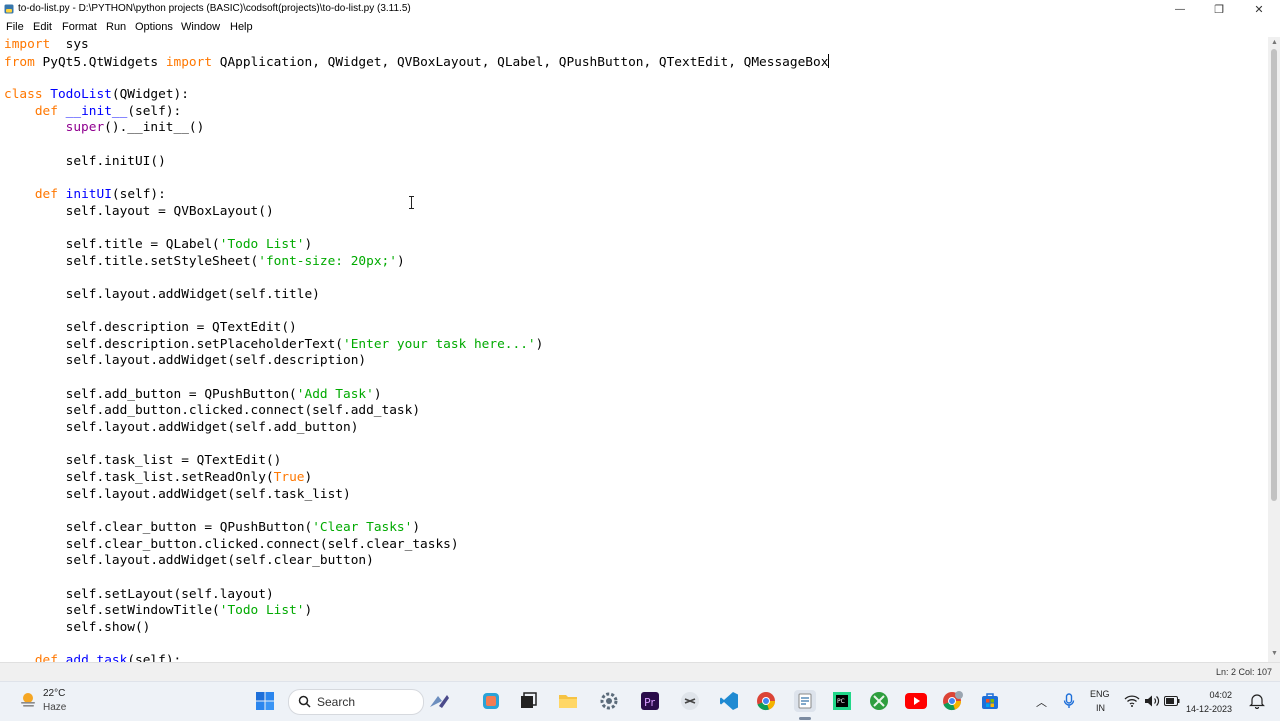  I want to click on code-line: def add_task(self):, so click(416, 657).